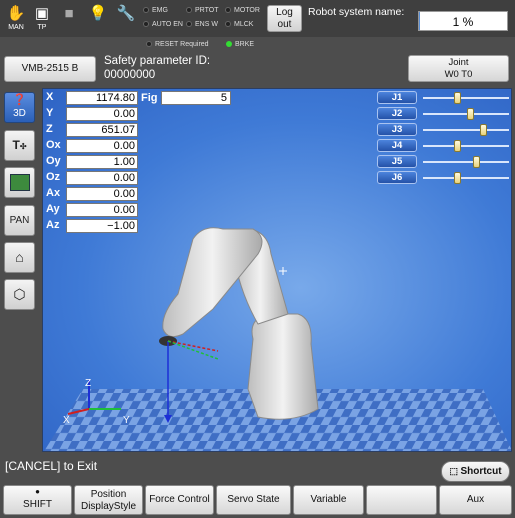  What do you see at coordinates (53, 161) in the screenshot?
I see `coord-label: Oy` at bounding box center [53, 161].